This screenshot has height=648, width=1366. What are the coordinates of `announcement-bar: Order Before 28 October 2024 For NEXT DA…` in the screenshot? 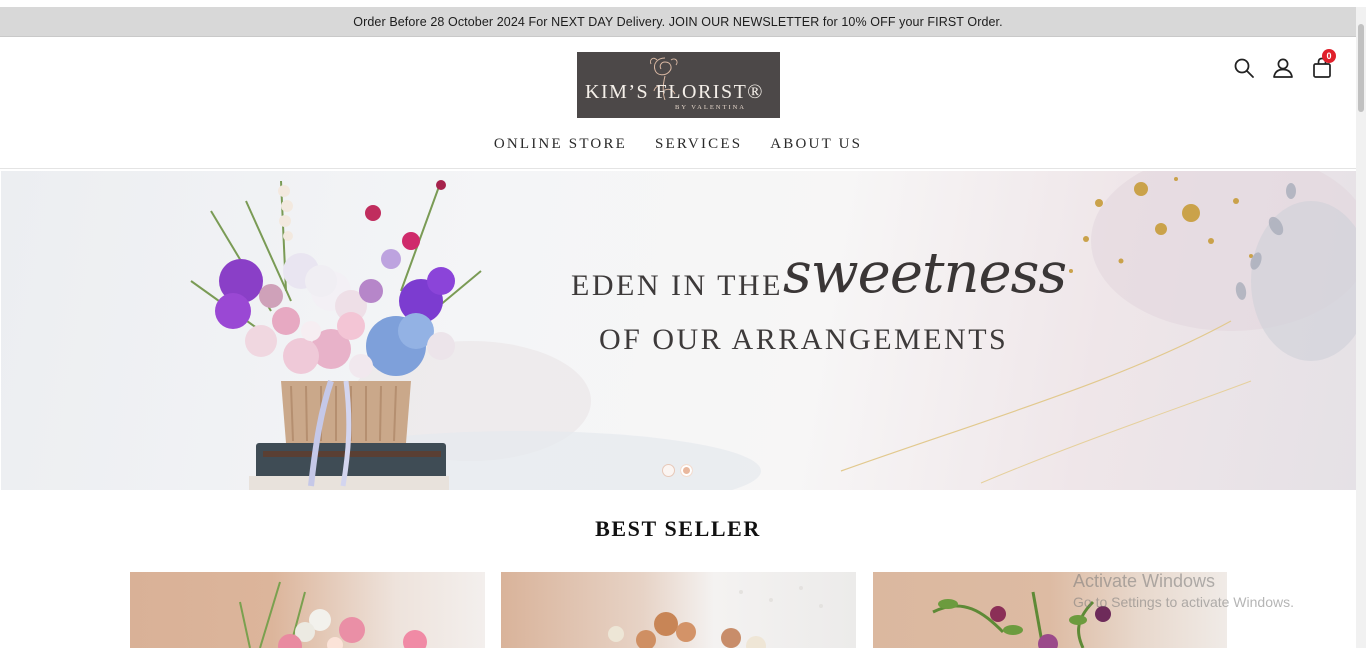 It's located at (678, 22).